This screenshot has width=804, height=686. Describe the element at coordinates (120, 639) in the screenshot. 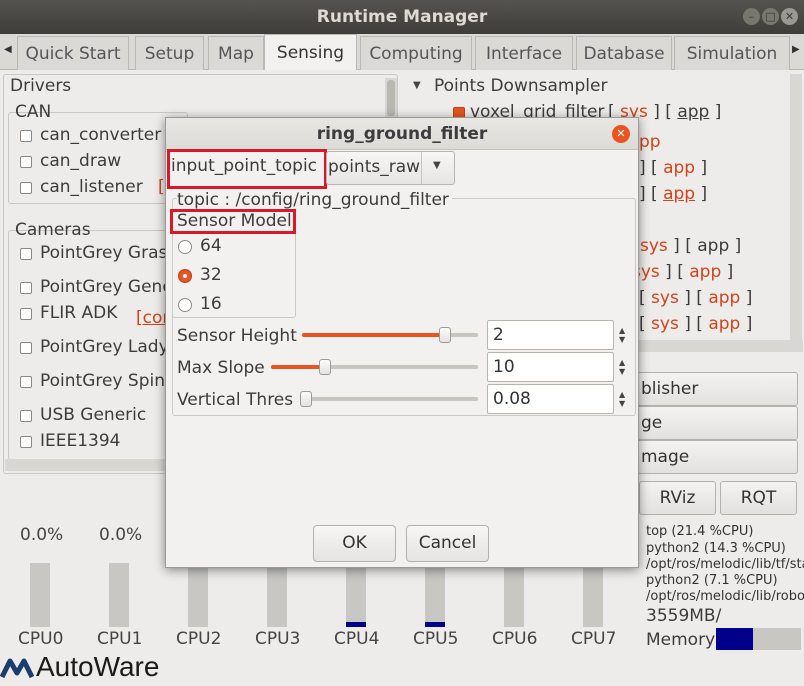

I see `cpu-label-1: CPU1` at that location.